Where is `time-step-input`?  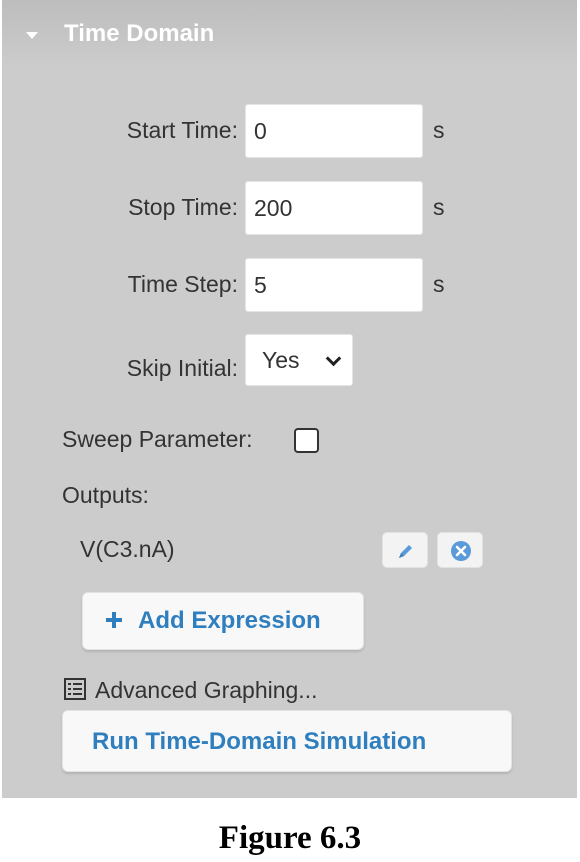
time-step-input is located at coordinates (334, 285).